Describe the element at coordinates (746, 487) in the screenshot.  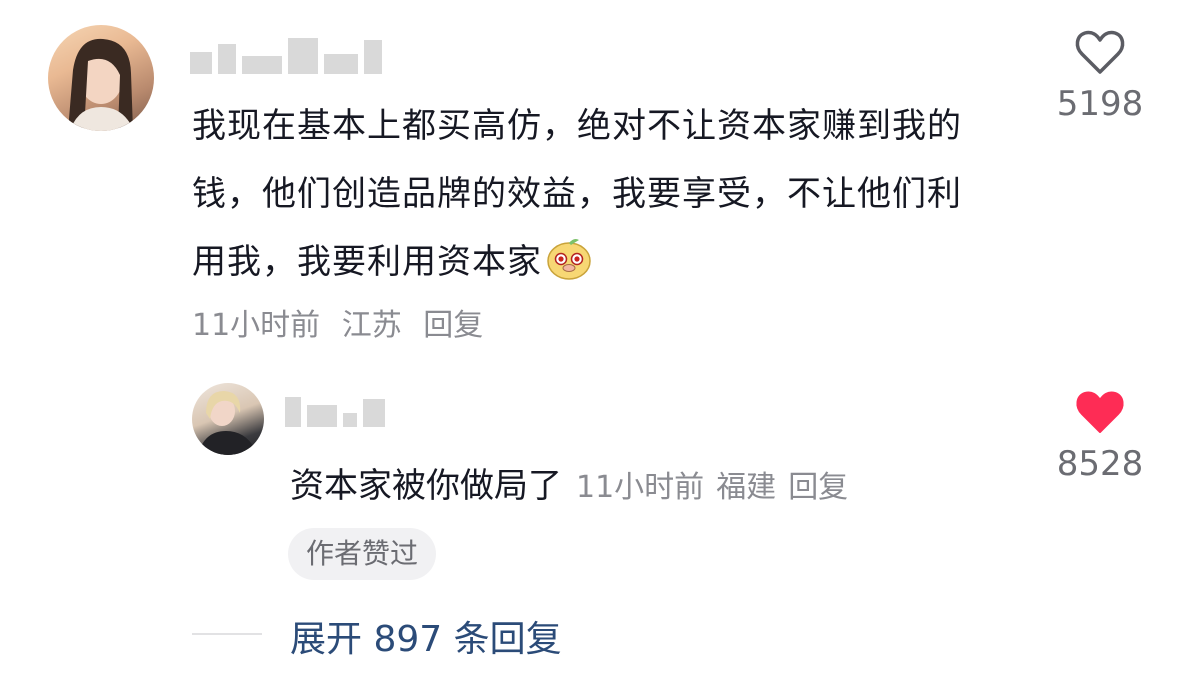
I see `reply-location: 福建` at that location.